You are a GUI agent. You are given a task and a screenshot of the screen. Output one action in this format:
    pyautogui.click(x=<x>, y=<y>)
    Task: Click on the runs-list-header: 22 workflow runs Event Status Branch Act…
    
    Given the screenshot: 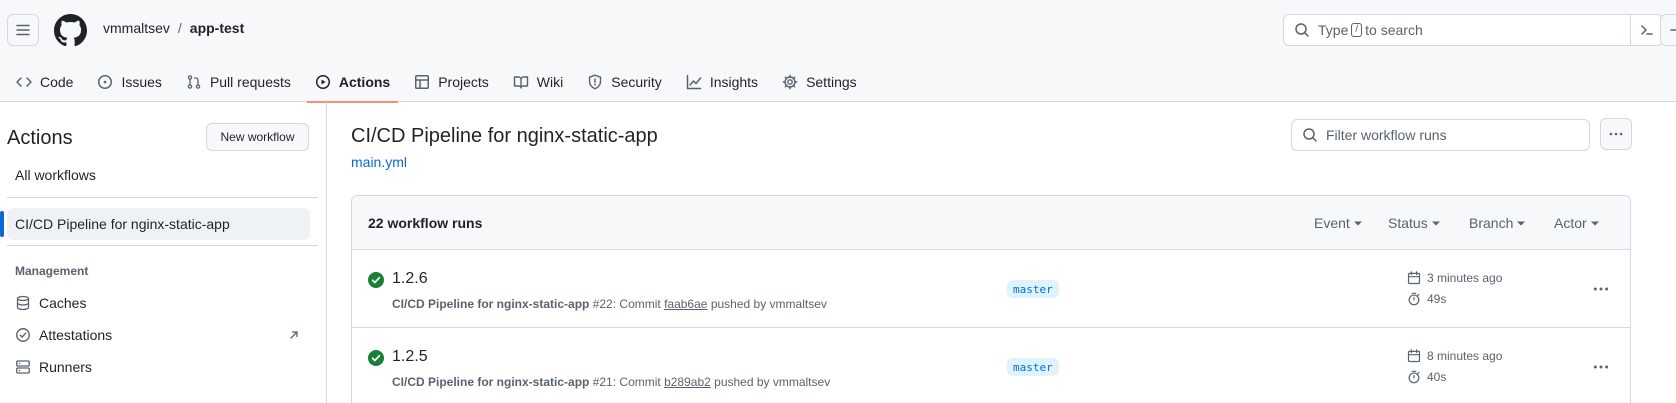 What is the action you would take?
    pyautogui.click(x=991, y=223)
    